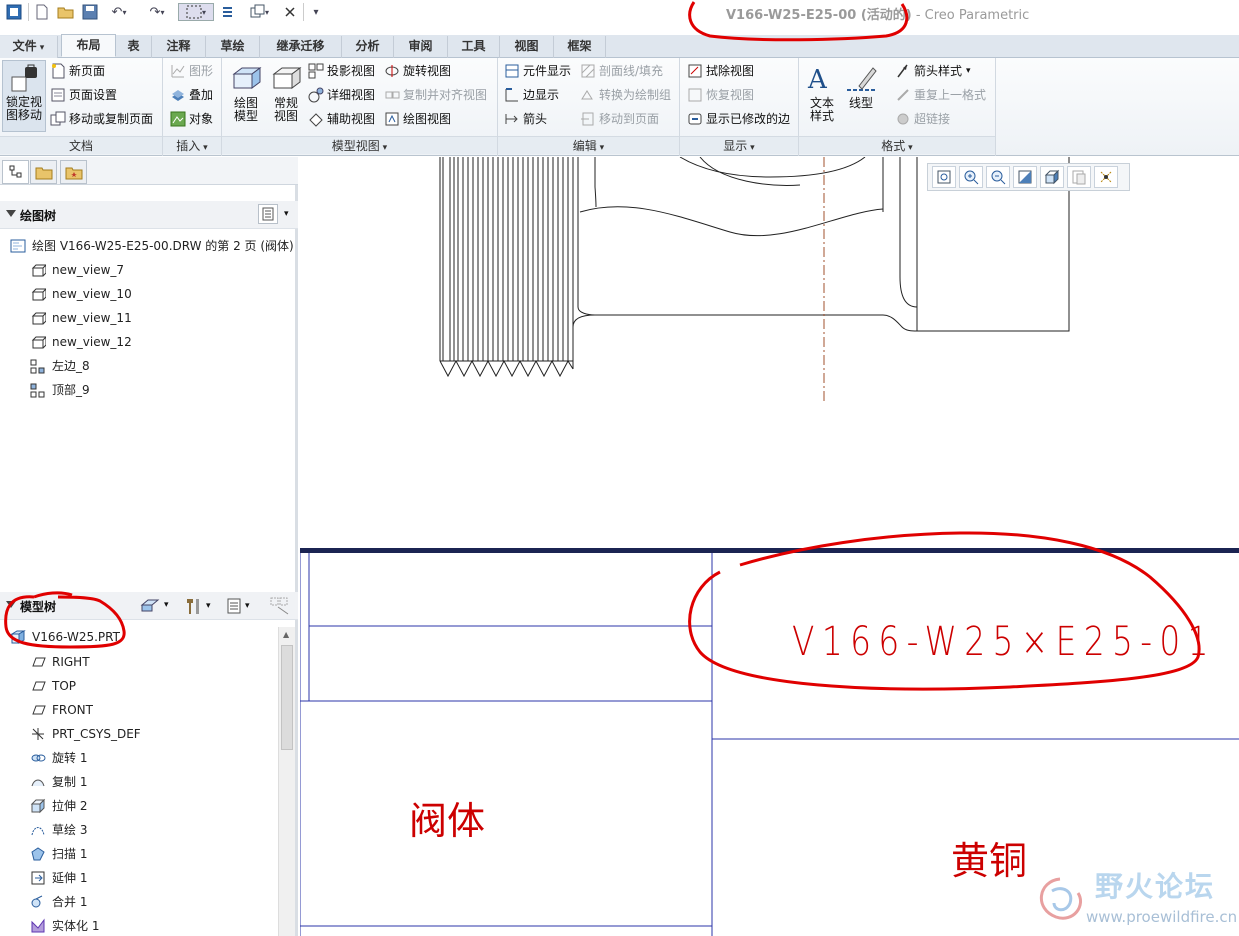  What do you see at coordinates (1106, 177) in the screenshot?
I see `datum-display-icon` at bounding box center [1106, 177].